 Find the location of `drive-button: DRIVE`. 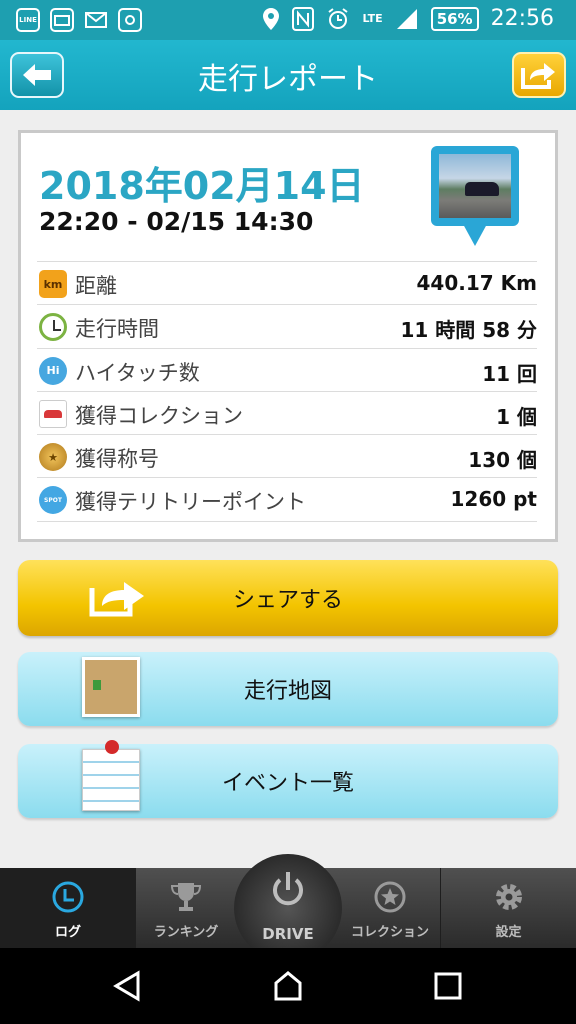

drive-button: DRIVE is located at coordinates (288, 908).